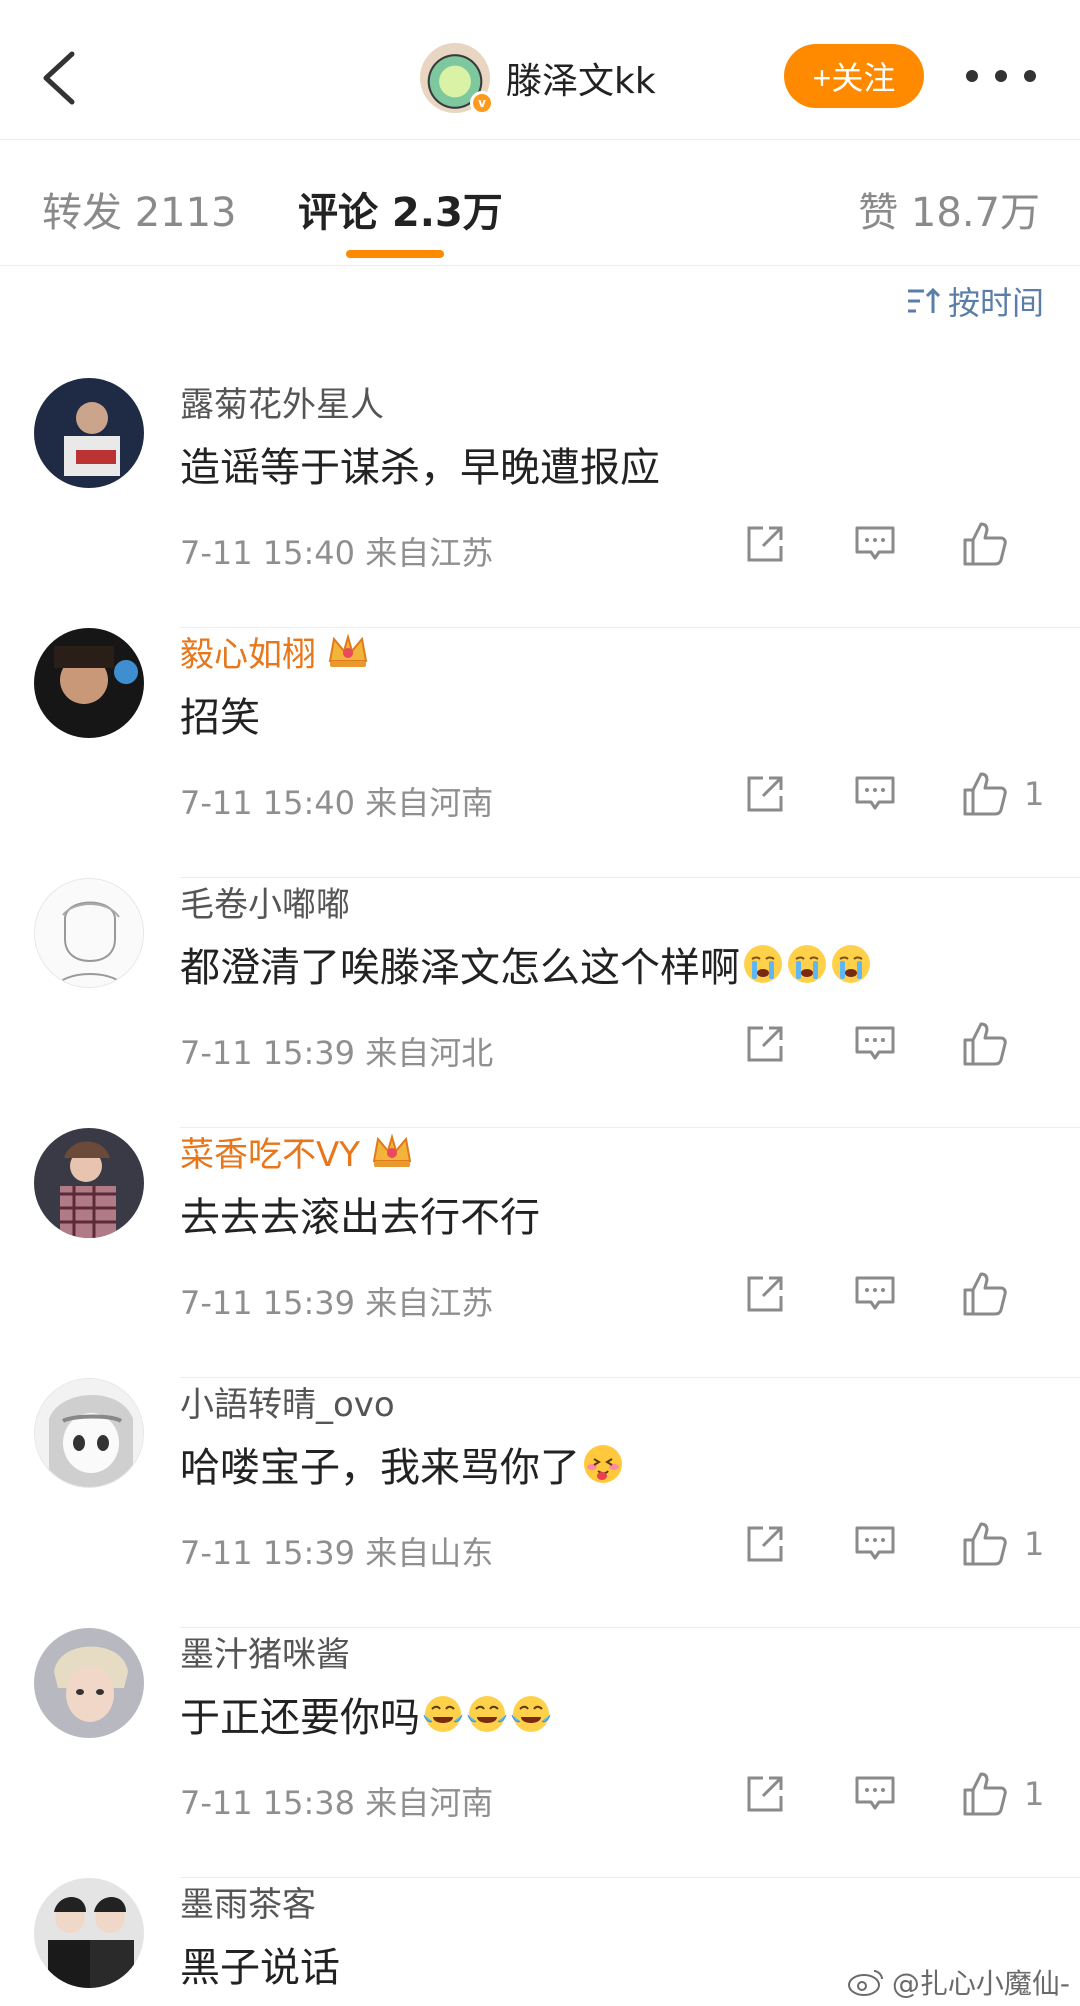 Image resolution: width=1080 pixels, height=2006 pixels. I want to click on weibo-logo-icon, so click(865, 1983).